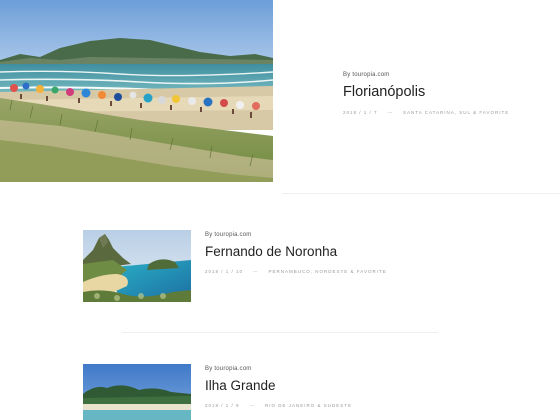 The width and height of the screenshot is (560, 420). I want to click on post-title-link: Fernando de Noronha, so click(350, 251).